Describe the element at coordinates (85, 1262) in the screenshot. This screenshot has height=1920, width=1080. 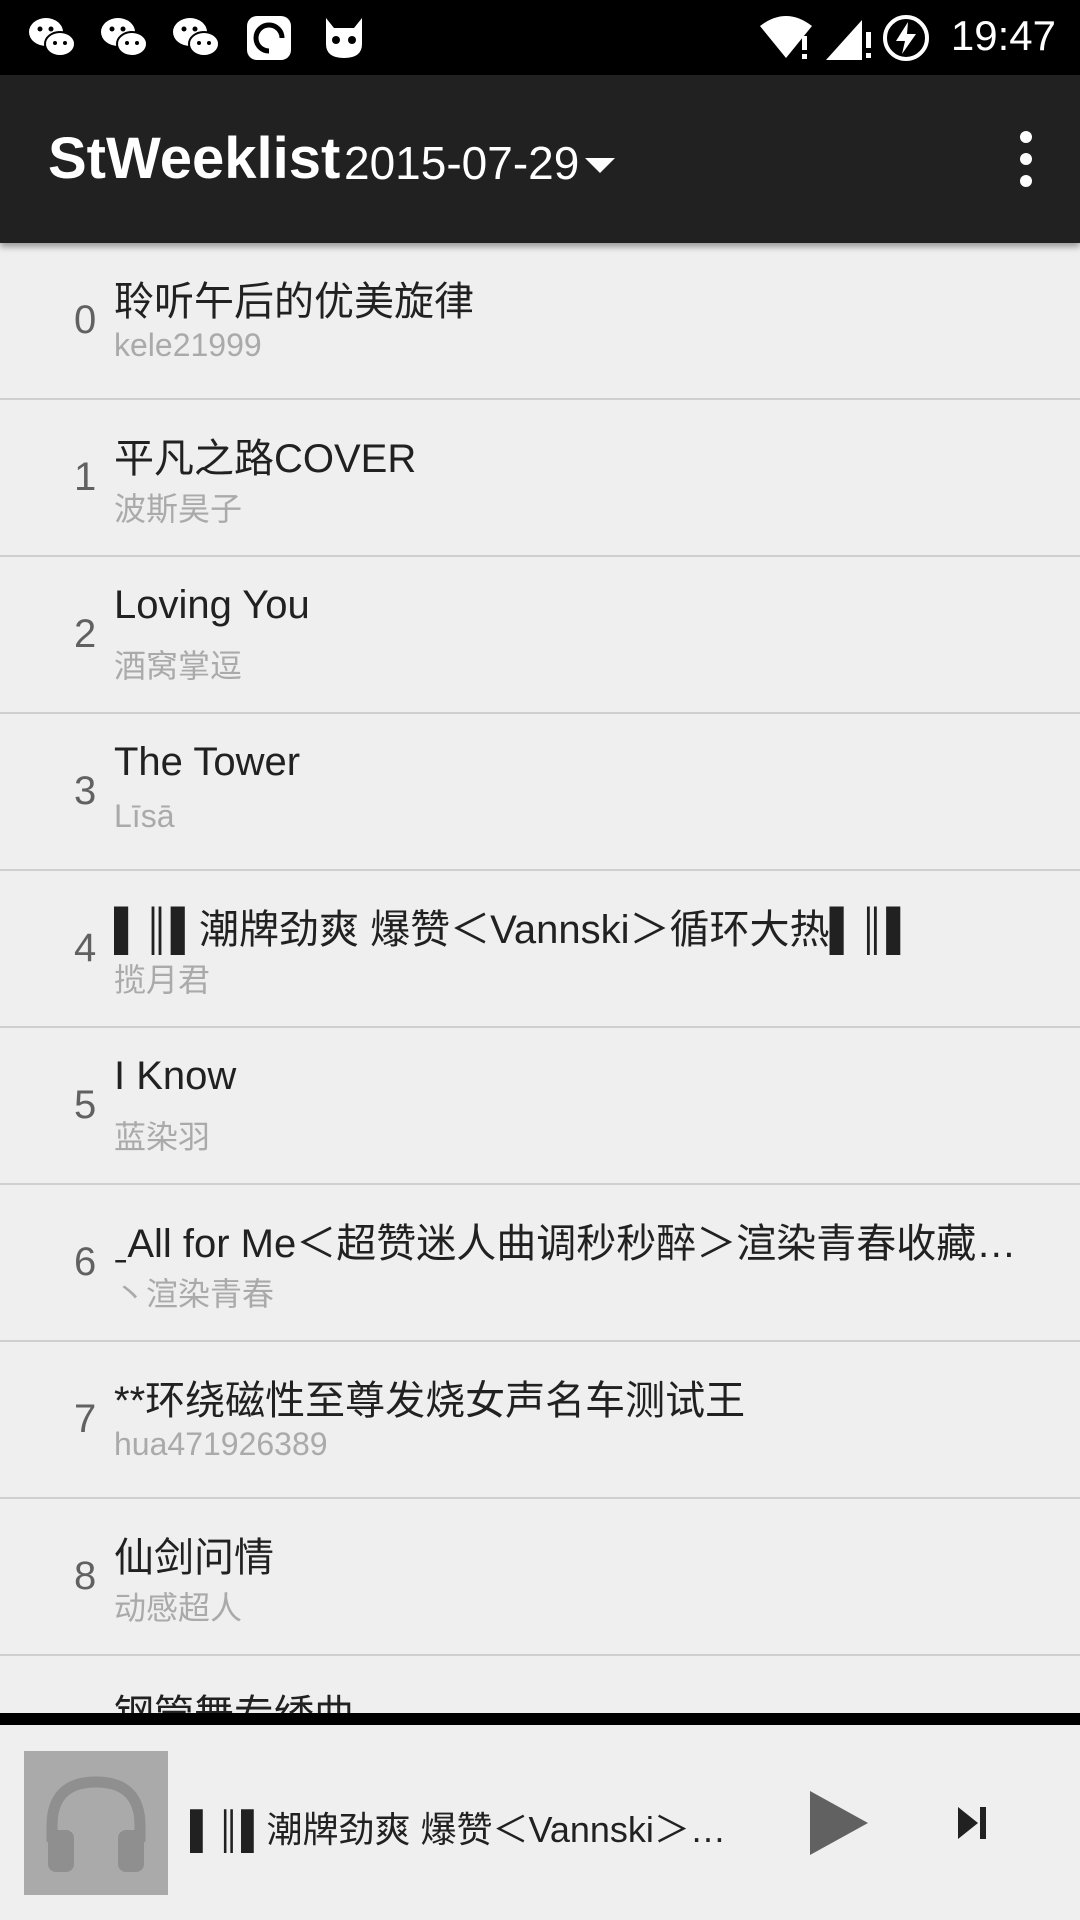
I see `list-item-rank: 6` at that location.